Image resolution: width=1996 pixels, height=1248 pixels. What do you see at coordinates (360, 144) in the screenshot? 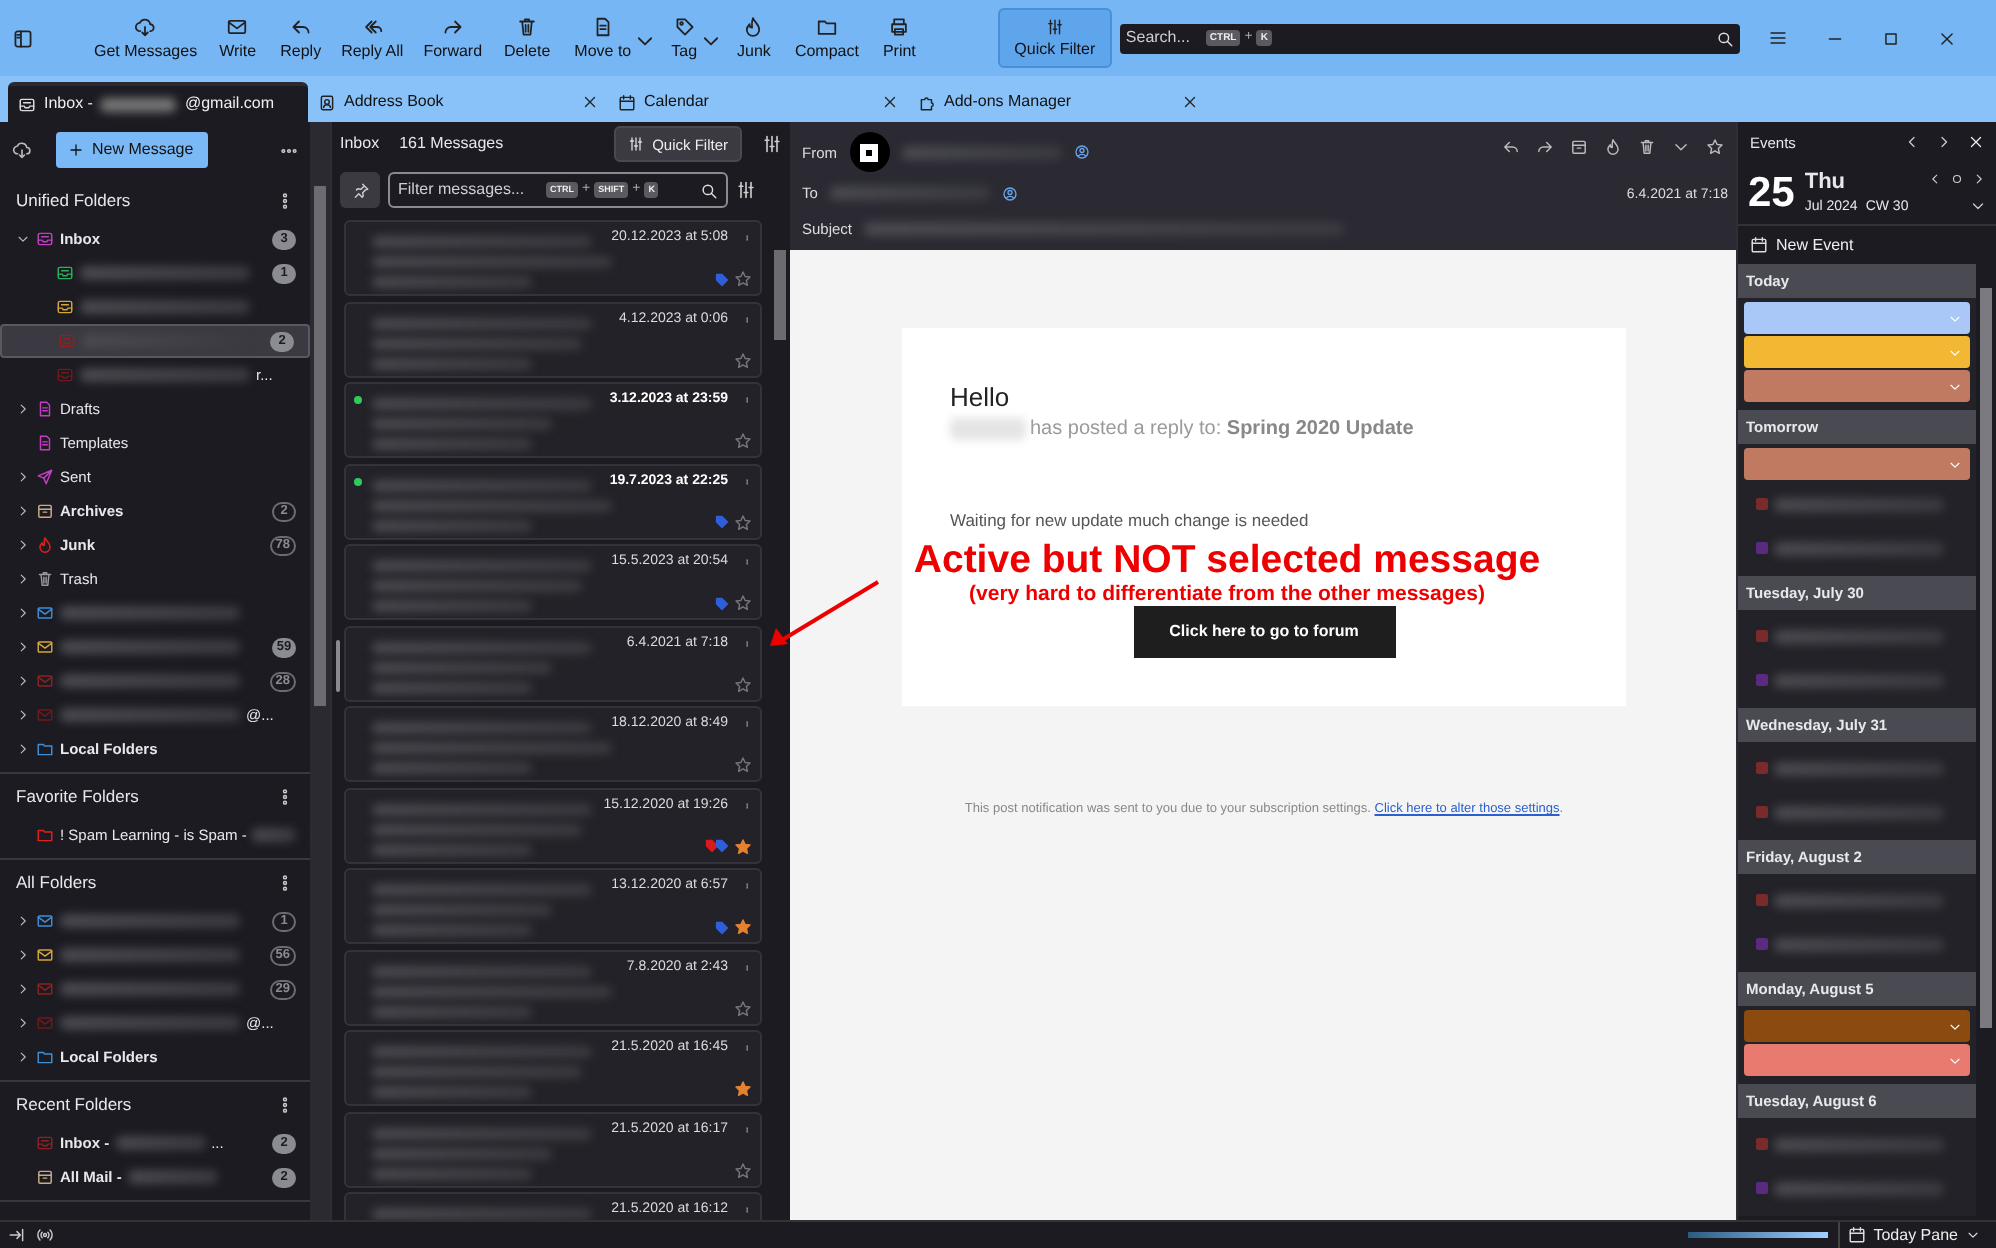
I see `folder-title: Inbox` at bounding box center [360, 144].